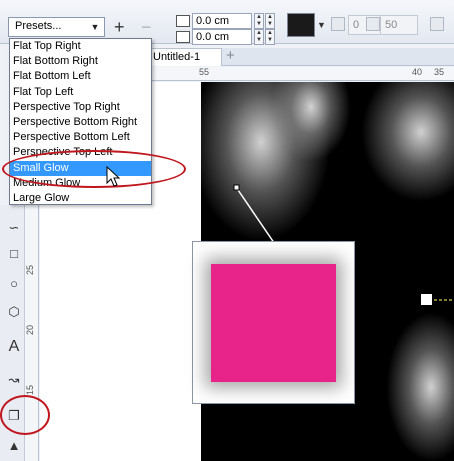 The height and width of the screenshot is (461, 454). I want to click on shadow-preview, so click(273, 322).